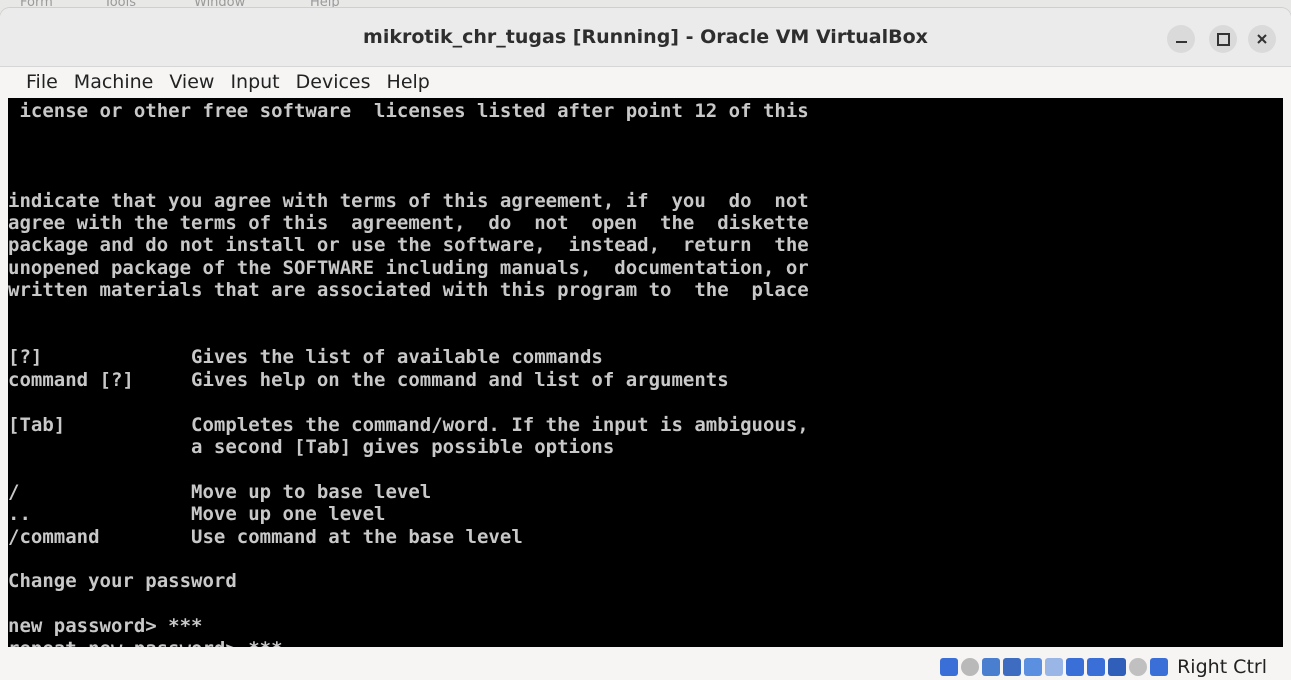  What do you see at coordinates (254, 82) in the screenshot?
I see `menu-input: Input` at bounding box center [254, 82].